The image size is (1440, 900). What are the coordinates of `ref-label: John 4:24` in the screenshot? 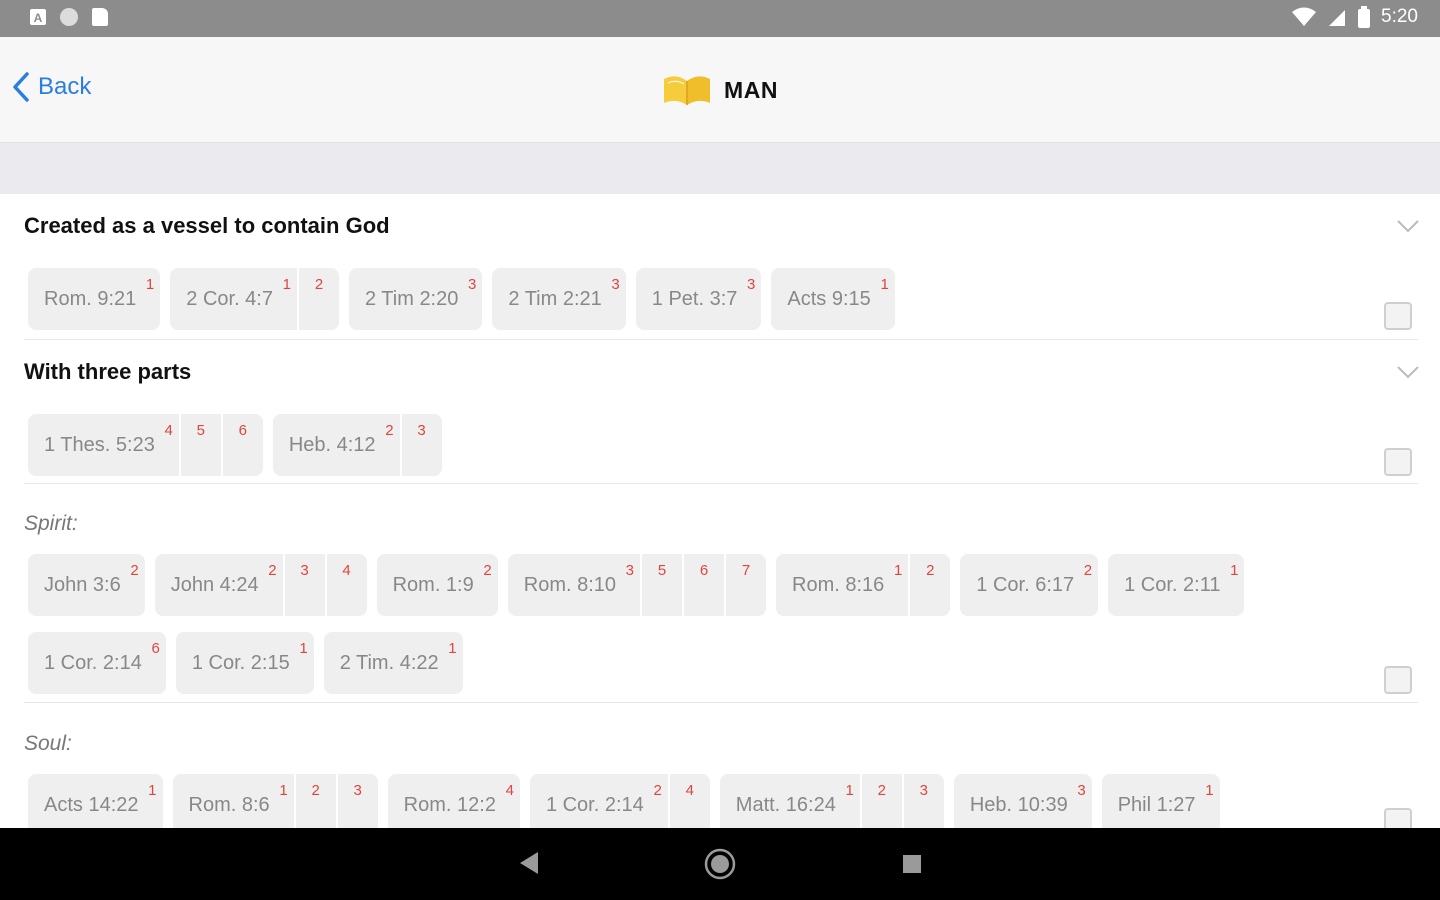 It's located at (214, 584).